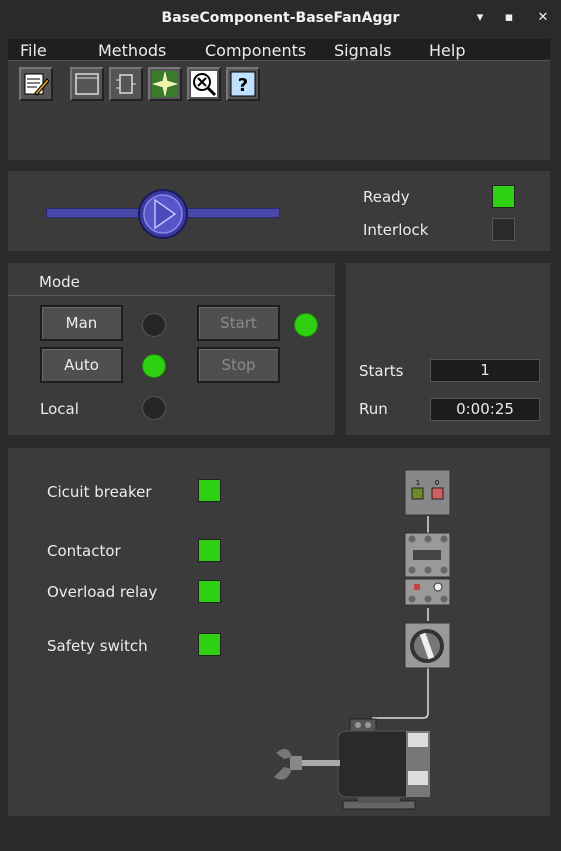 Image resolution: width=561 pixels, height=851 pixels. What do you see at coordinates (132, 50) in the screenshot?
I see `menu-methods: Methods` at bounding box center [132, 50].